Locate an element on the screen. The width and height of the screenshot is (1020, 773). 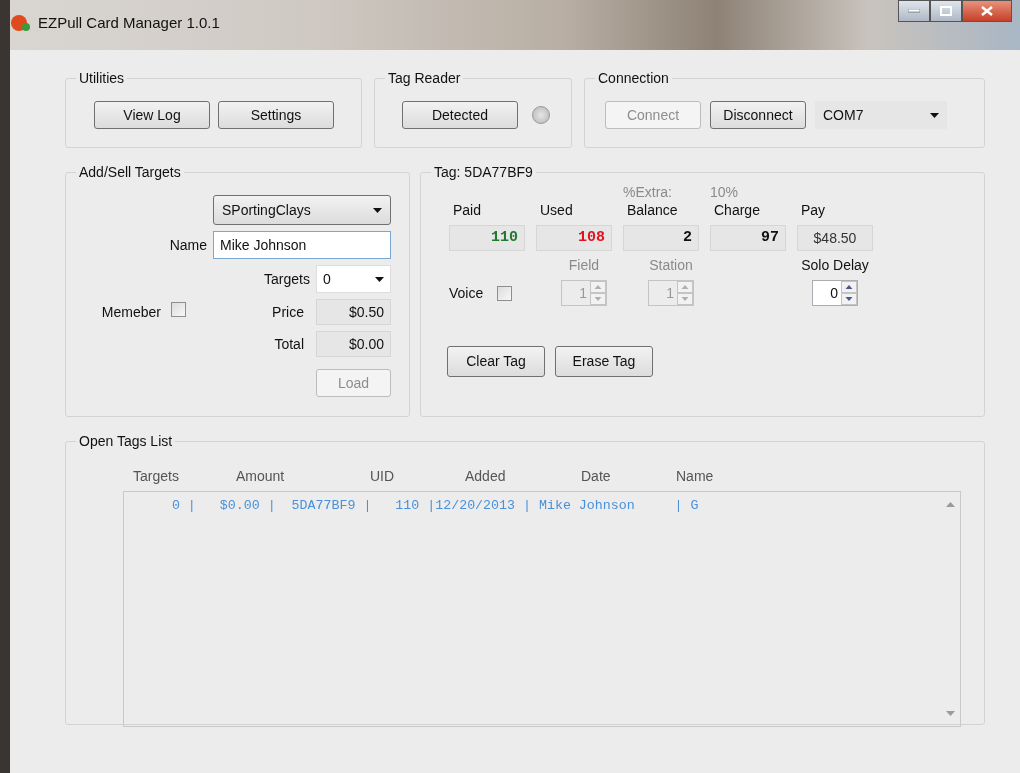
stat-label: Balance is located at coordinates (652, 210).